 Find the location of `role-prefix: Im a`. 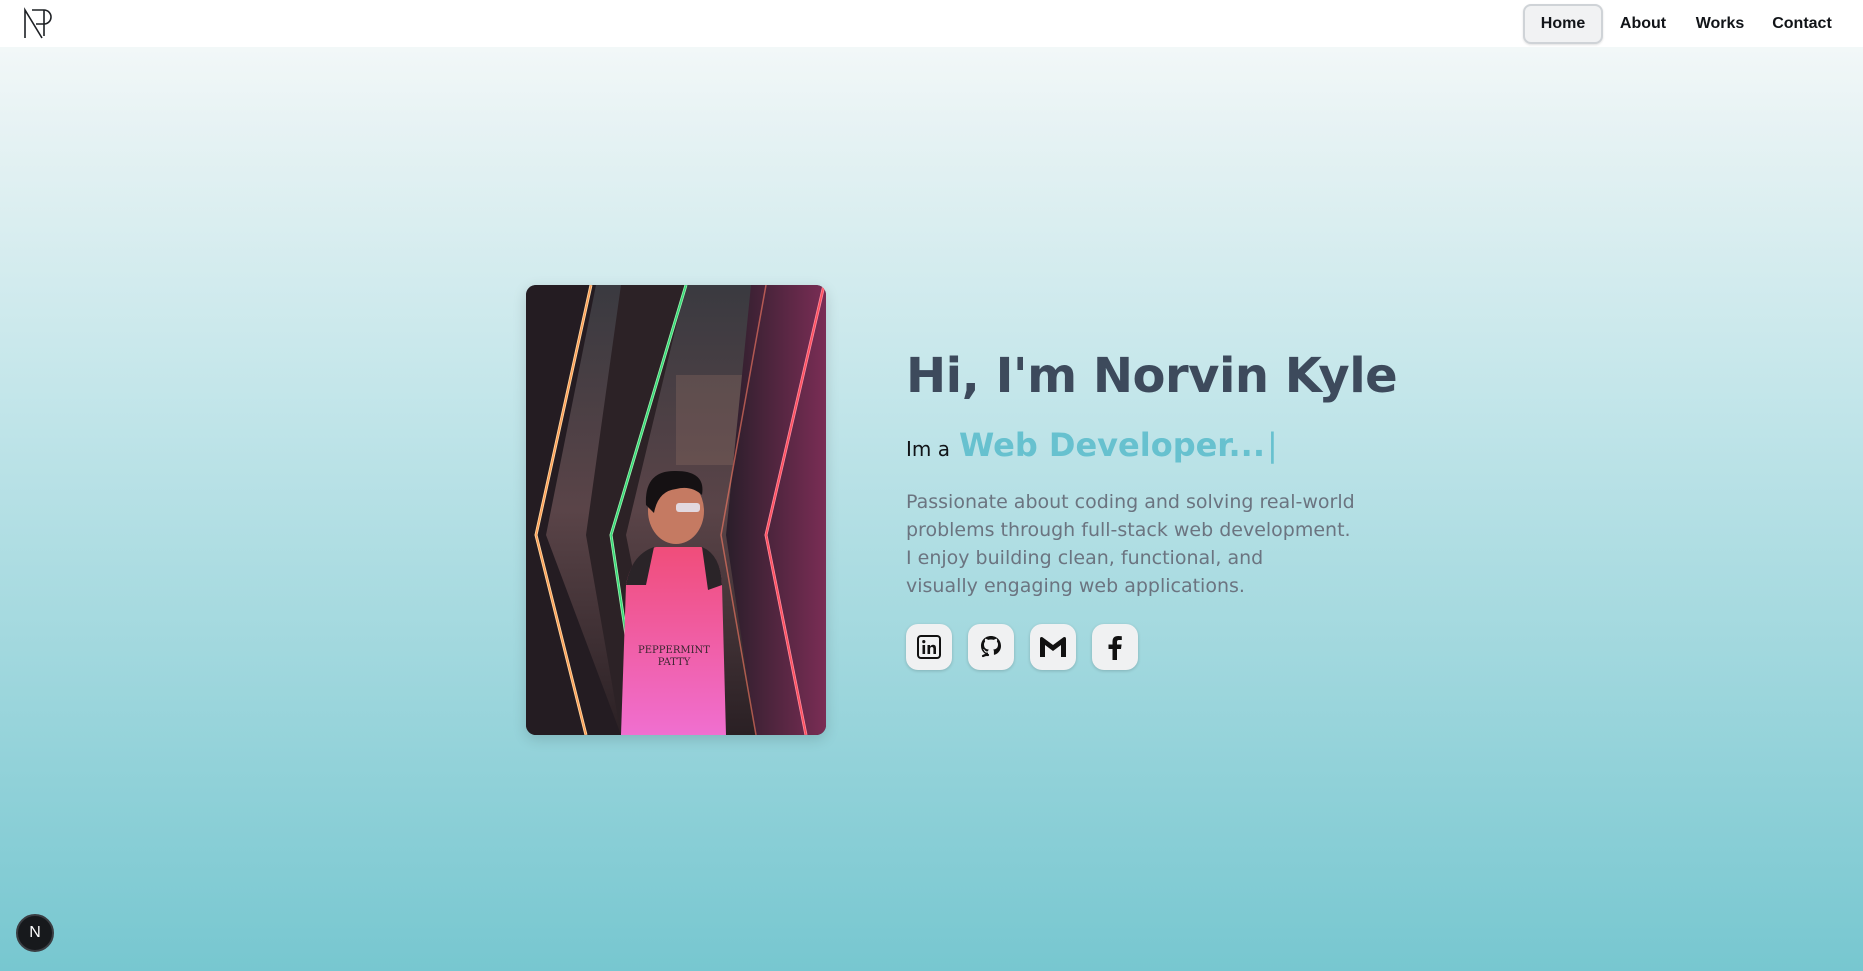

role-prefix: Im a is located at coordinates (928, 449).